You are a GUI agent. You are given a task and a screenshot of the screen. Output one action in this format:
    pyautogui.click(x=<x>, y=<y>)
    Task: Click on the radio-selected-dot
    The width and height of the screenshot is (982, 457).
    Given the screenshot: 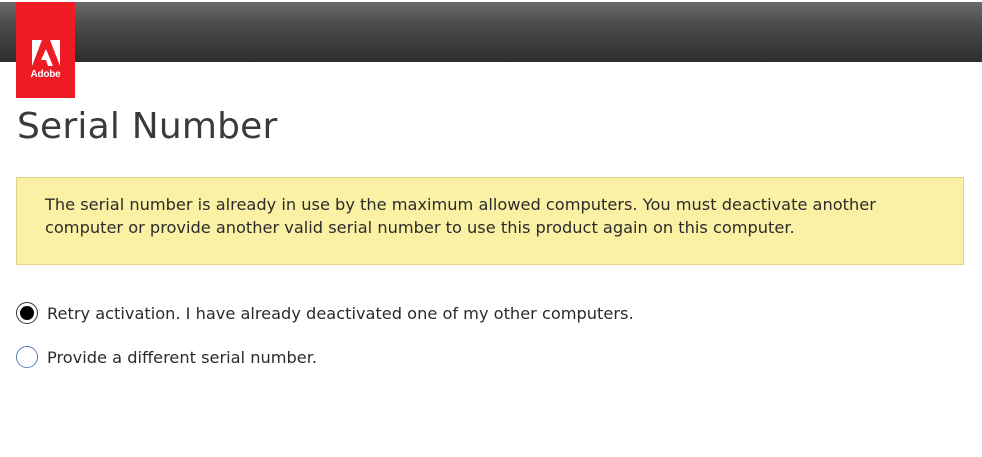 What is the action you would take?
    pyautogui.click(x=27, y=313)
    